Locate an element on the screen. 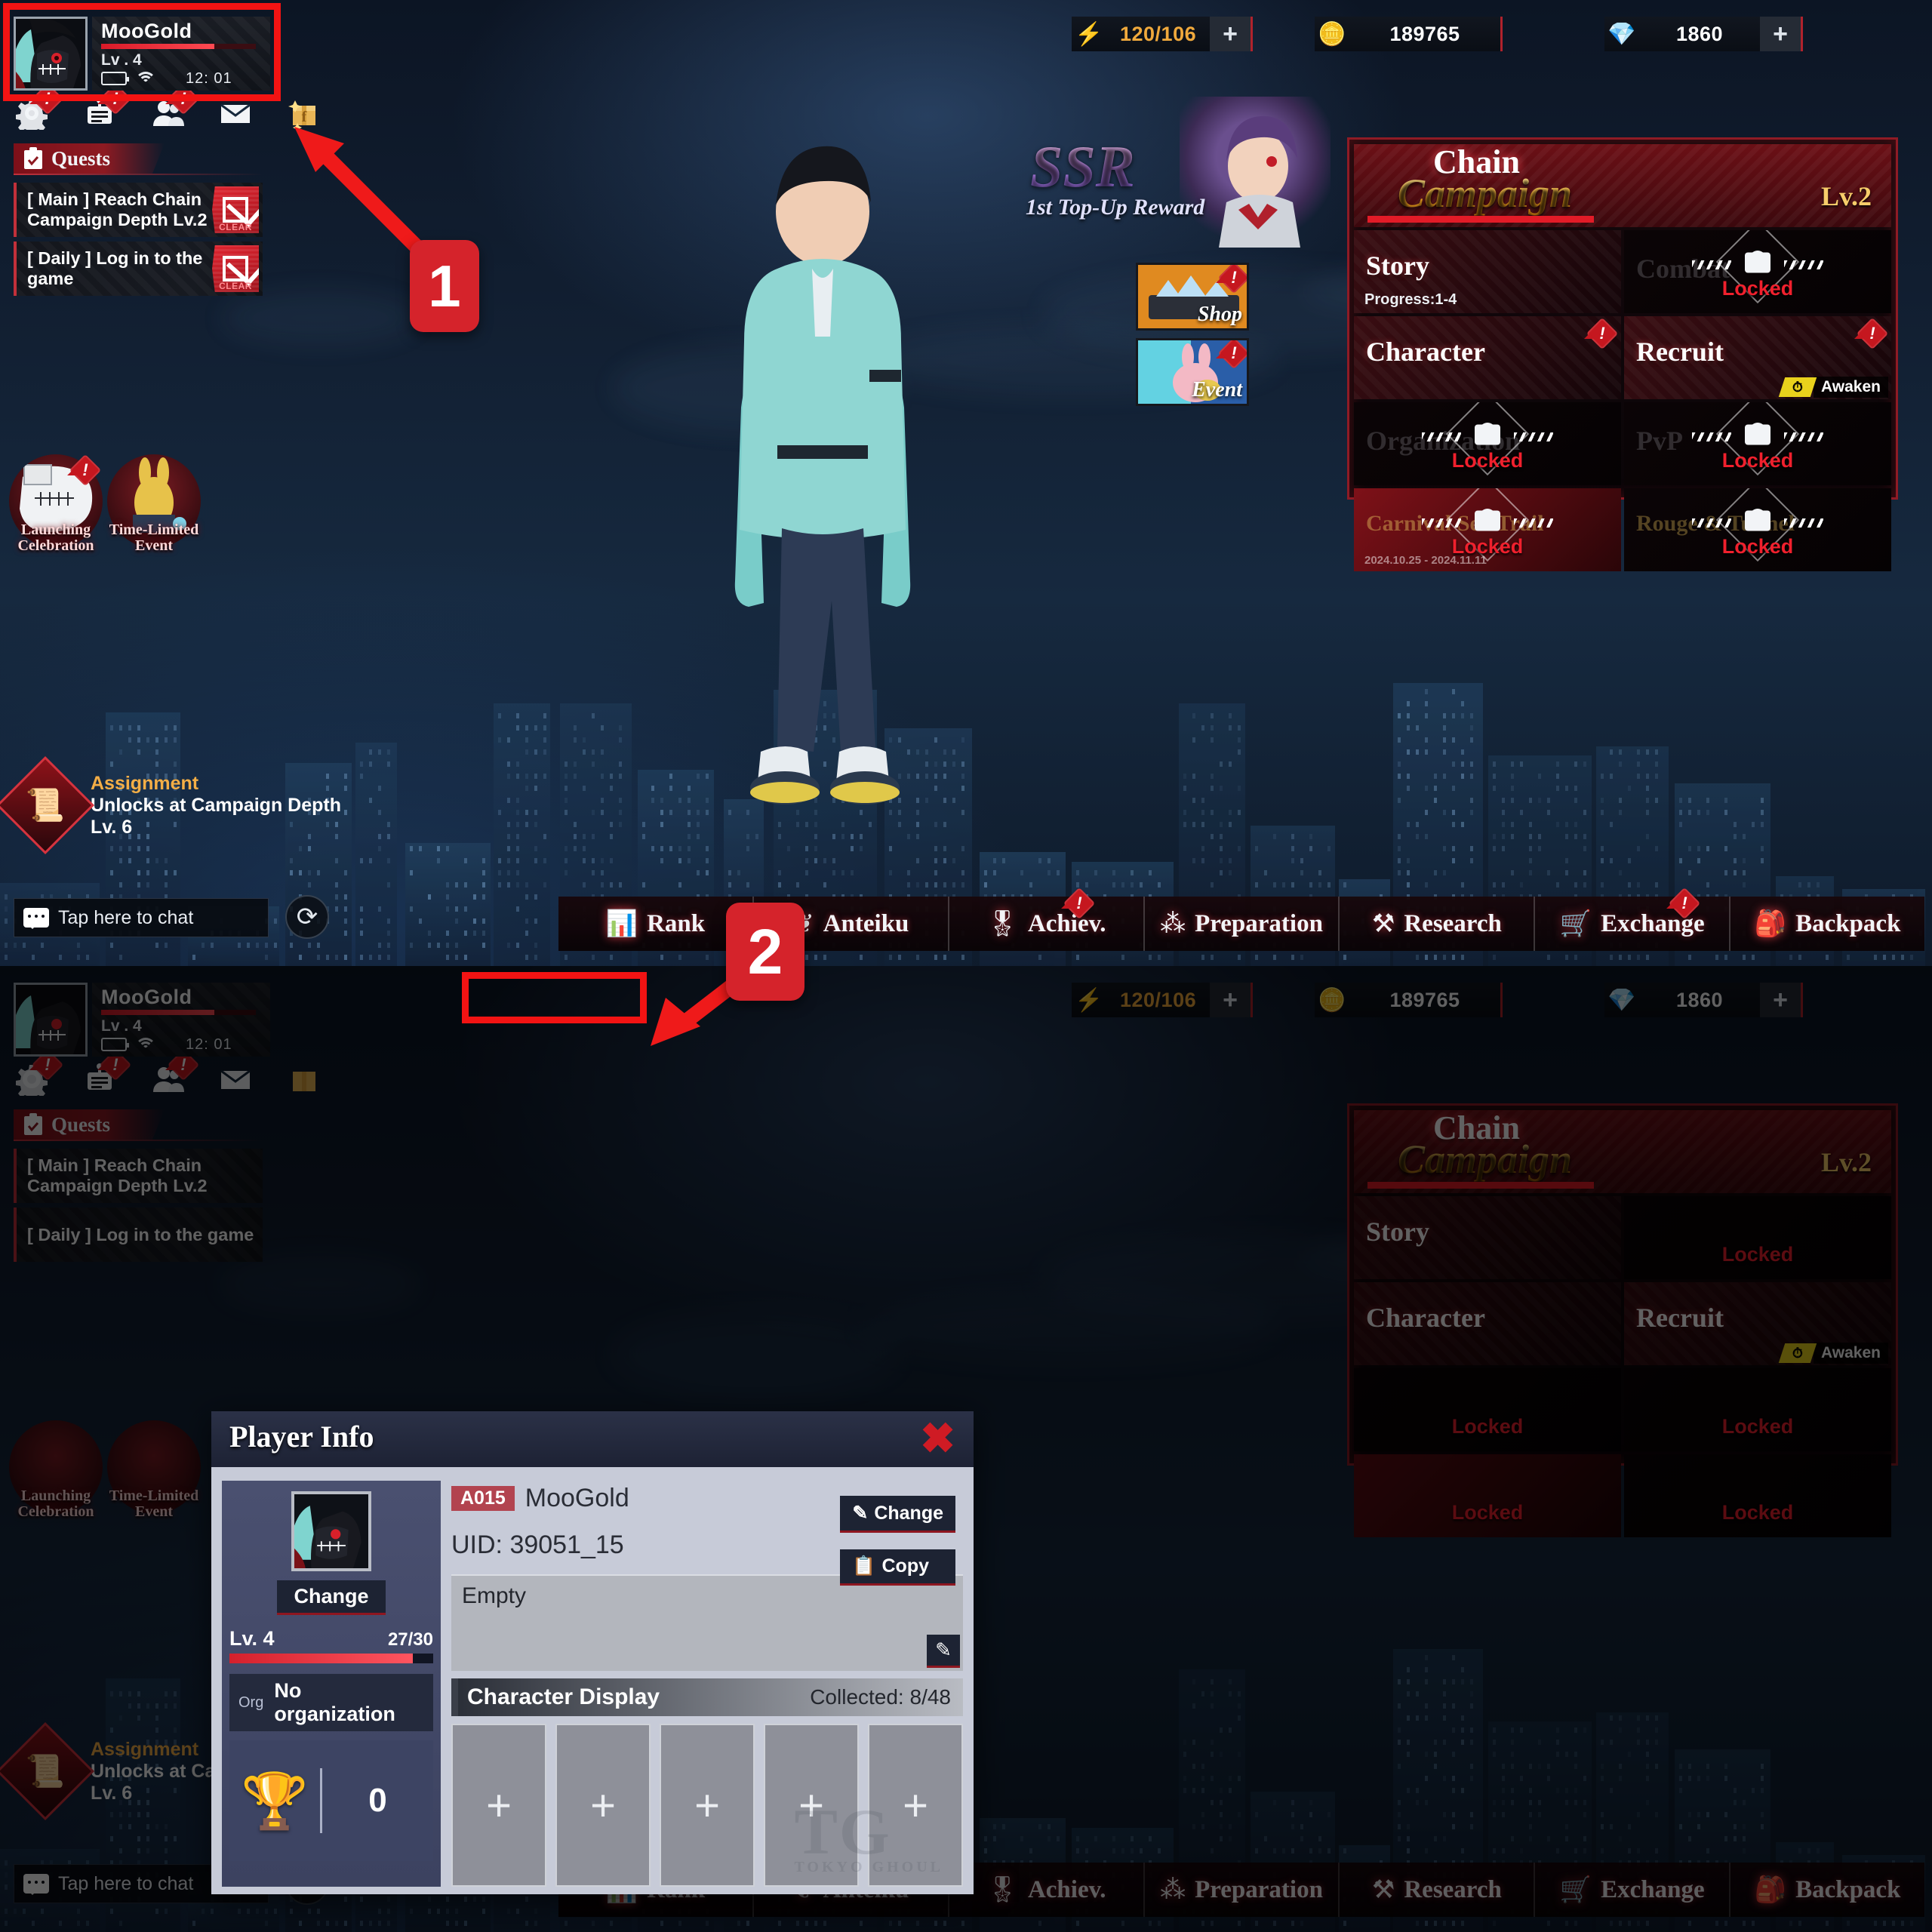  diamond-add-button: + is located at coordinates (1780, 34).